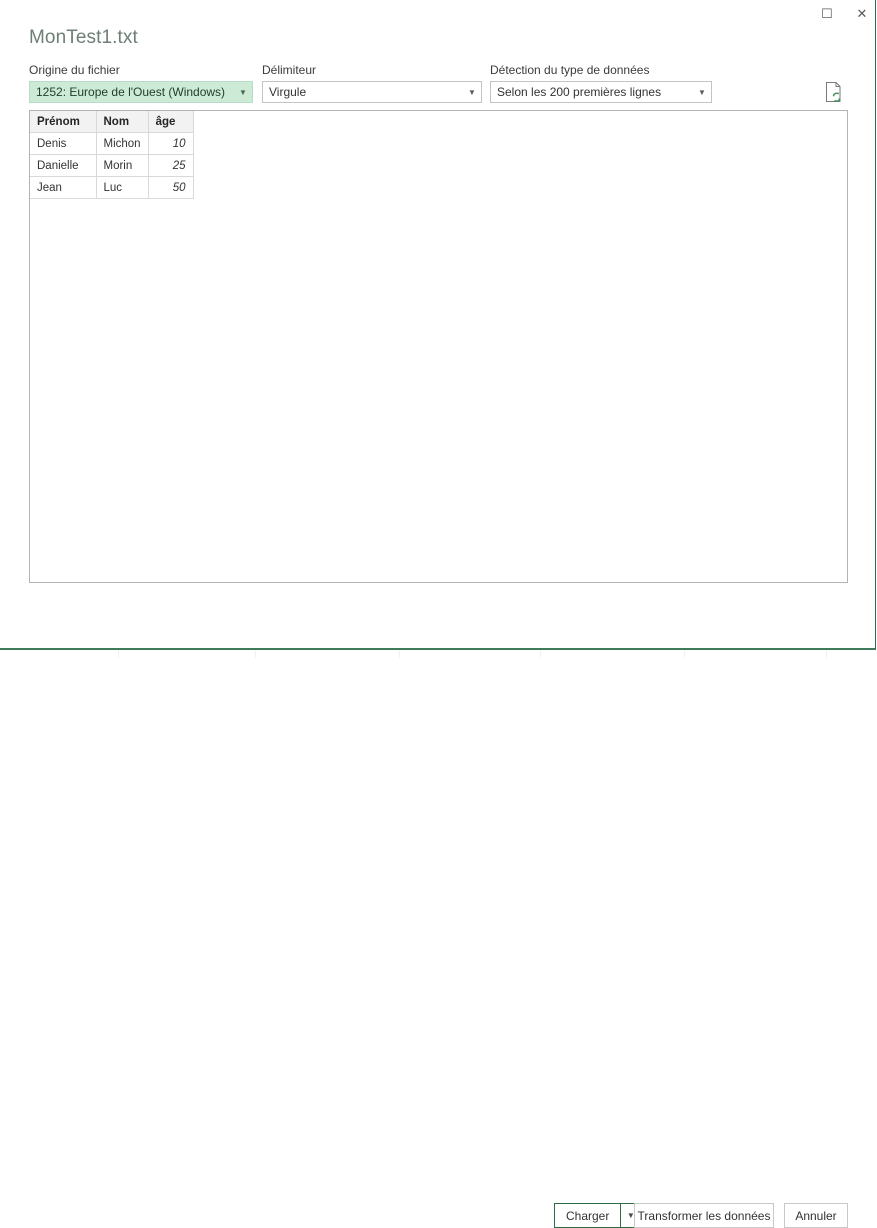 The image size is (877, 1228). Describe the element at coordinates (122, 122) in the screenshot. I see `column-header-nom: Nom` at that location.